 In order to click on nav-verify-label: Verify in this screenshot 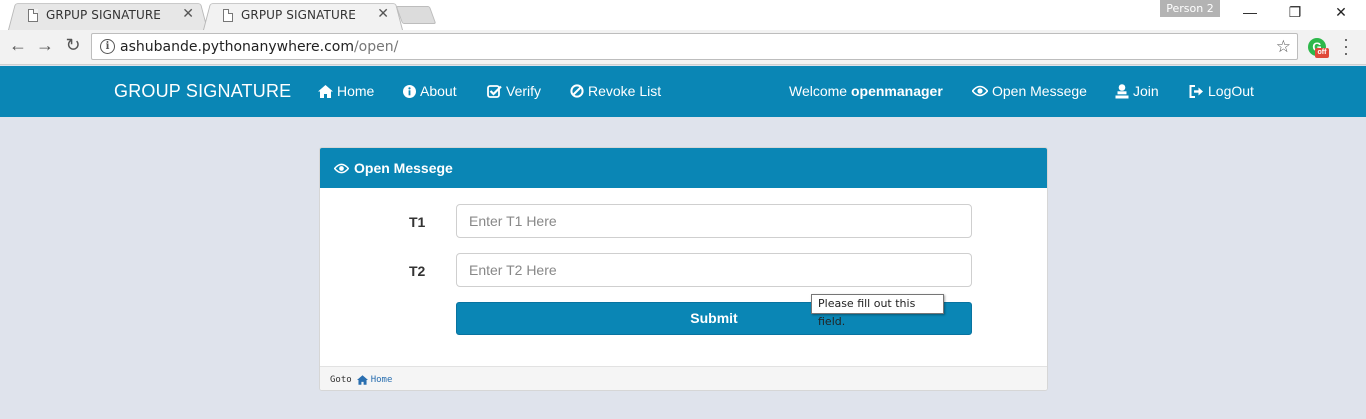, I will do `click(524, 91)`.